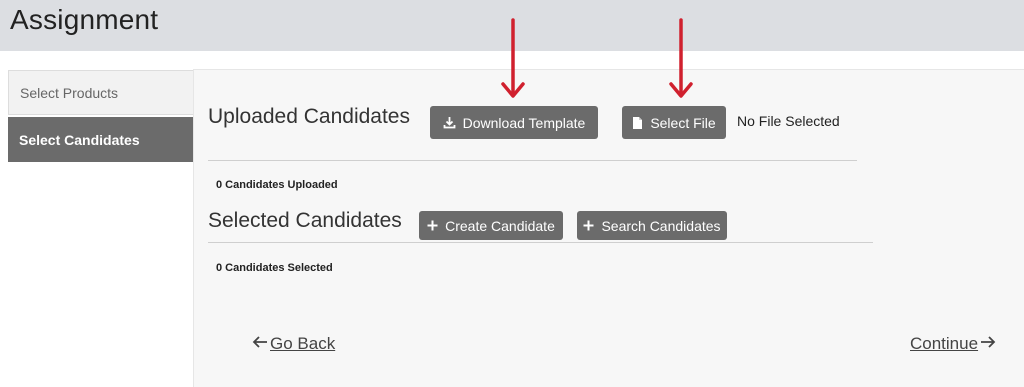  I want to click on file-status-text: No File Selected, so click(788, 121).